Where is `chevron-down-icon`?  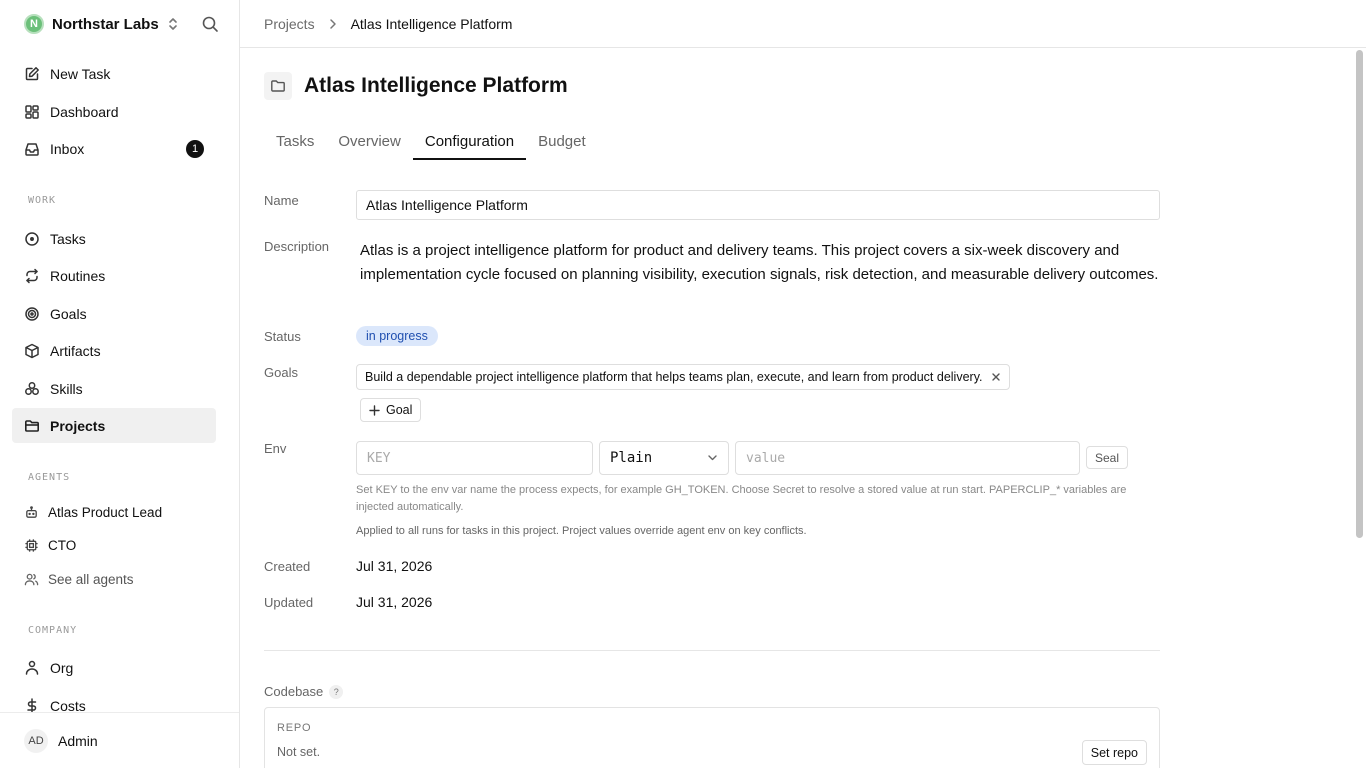
chevron-down-icon is located at coordinates (712, 458).